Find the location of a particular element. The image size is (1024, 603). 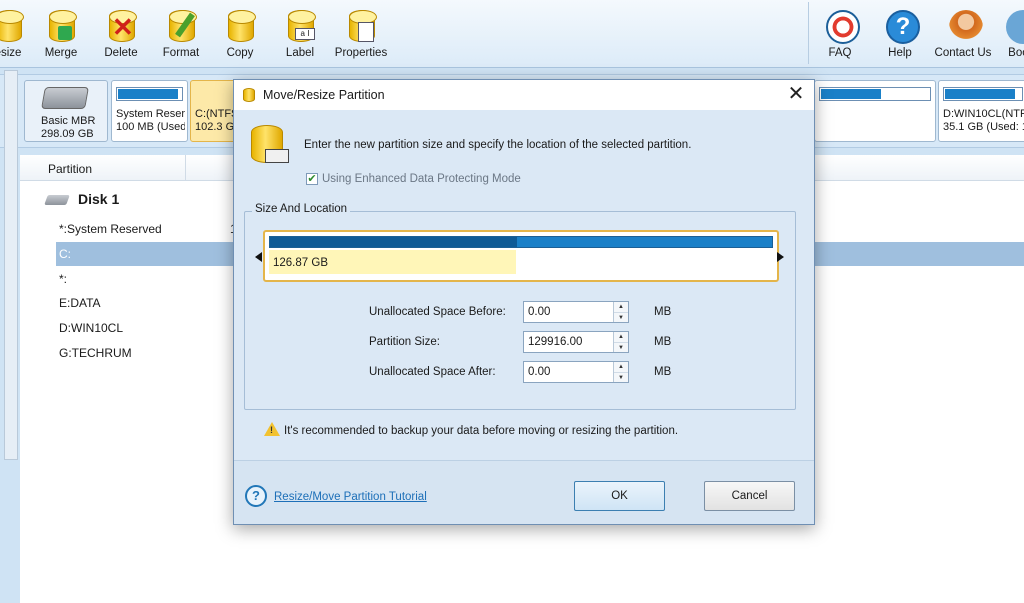

unallocated-before-label: Unallocated Space Before: is located at coordinates (437, 312).